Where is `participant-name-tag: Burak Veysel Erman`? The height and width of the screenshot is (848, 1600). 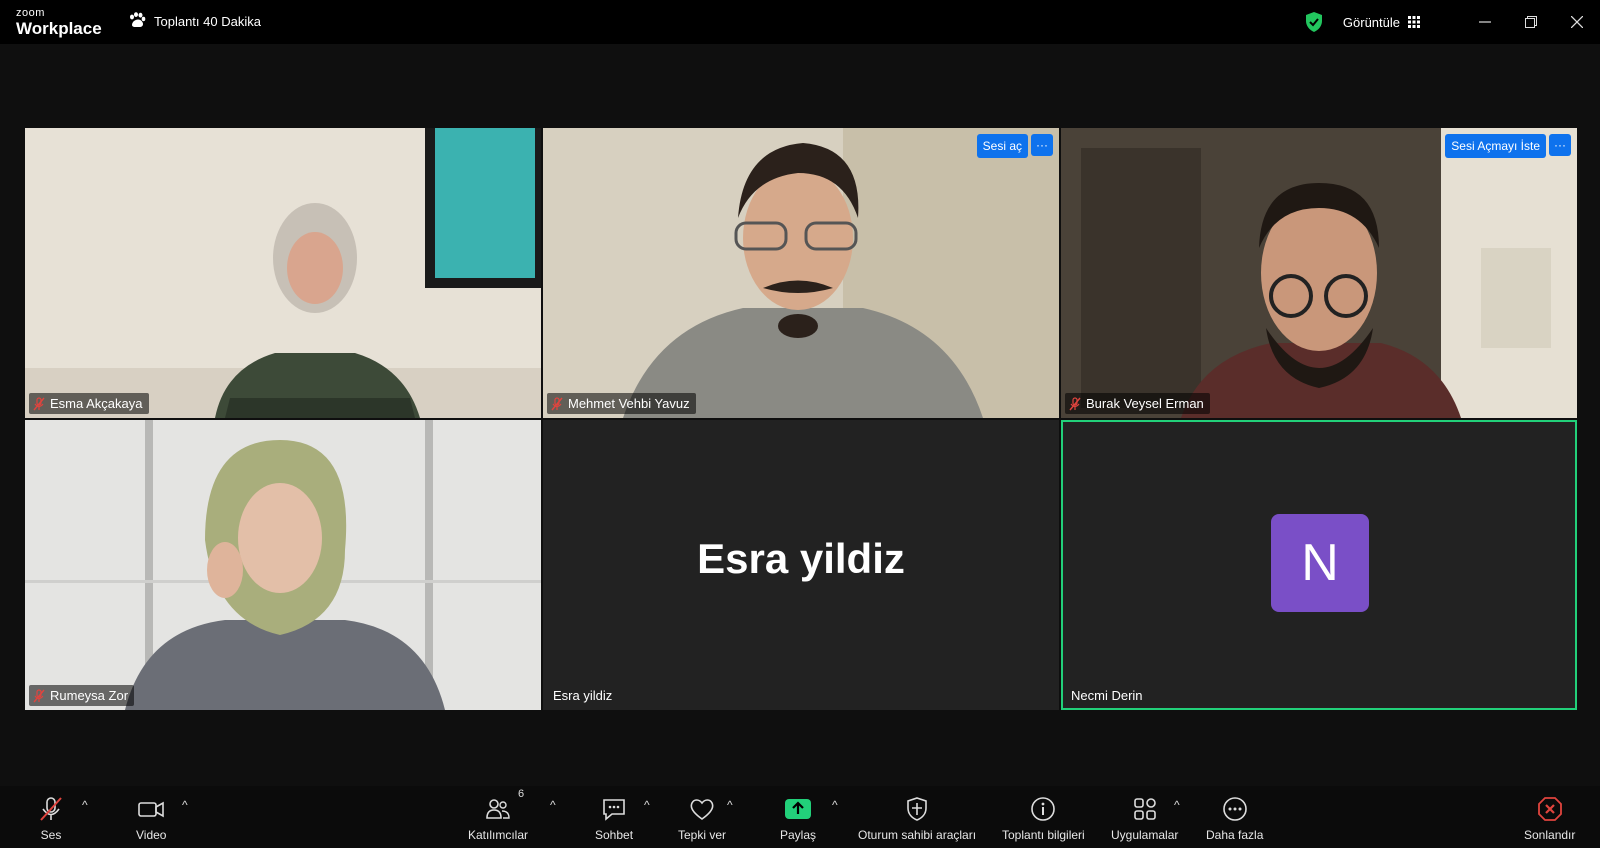
participant-name-tag: Burak Veysel Erman is located at coordinates (1137, 403).